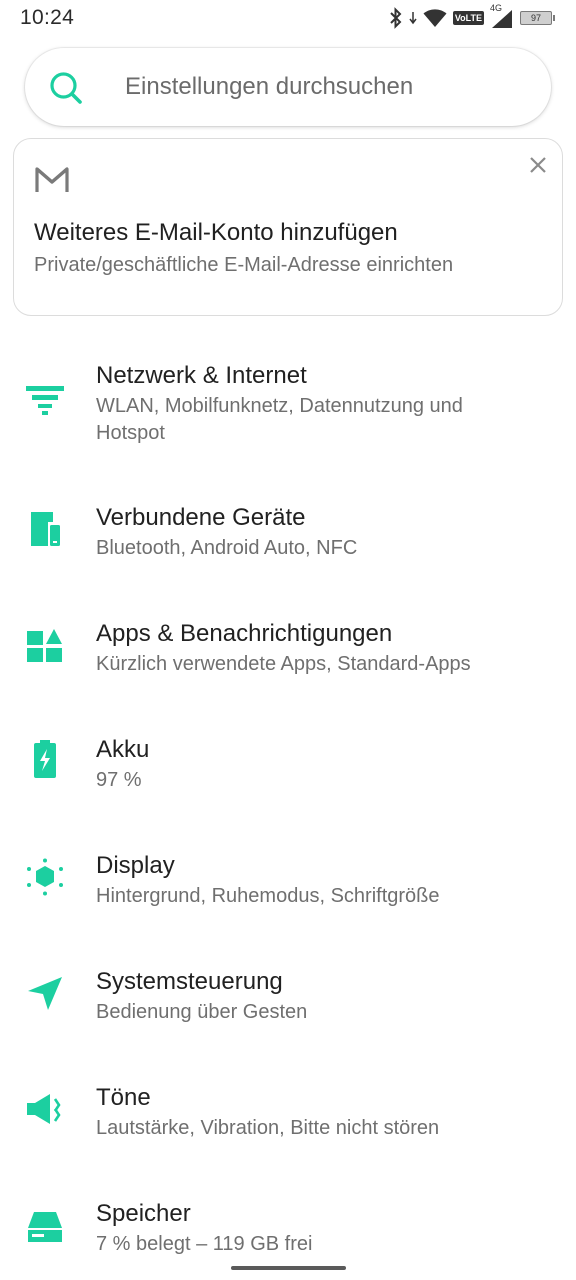 Image resolution: width=576 pixels, height=1280 pixels. Describe the element at coordinates (45, 529) in the screenshot. I see `devices-icon` at that location.